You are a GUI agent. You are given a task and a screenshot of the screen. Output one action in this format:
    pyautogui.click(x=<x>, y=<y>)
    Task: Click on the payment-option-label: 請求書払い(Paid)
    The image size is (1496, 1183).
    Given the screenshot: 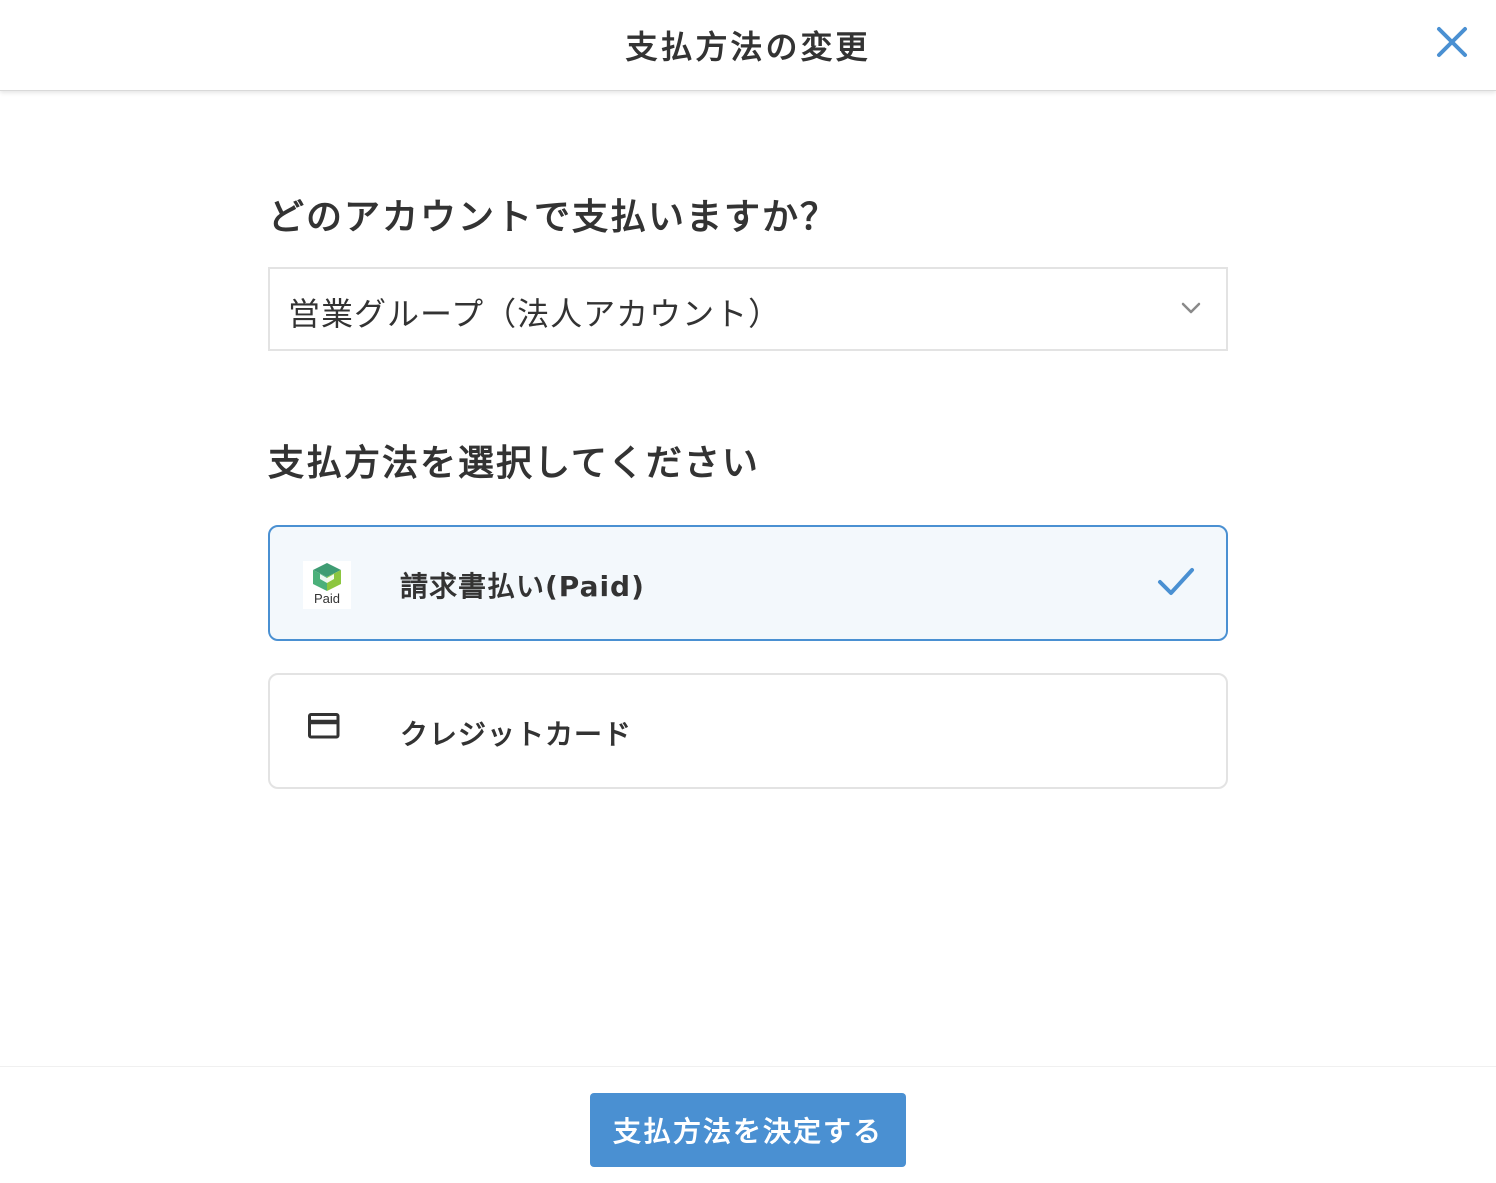 What is the action you would take?
    pyautogui.click(x=522, y=586)
    